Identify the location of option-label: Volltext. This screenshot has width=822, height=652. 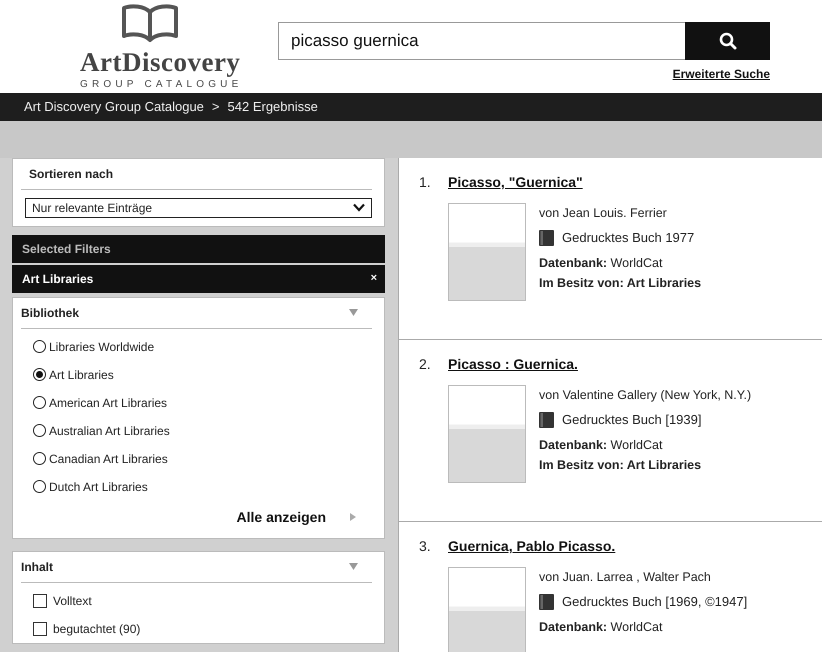
(72, 601).